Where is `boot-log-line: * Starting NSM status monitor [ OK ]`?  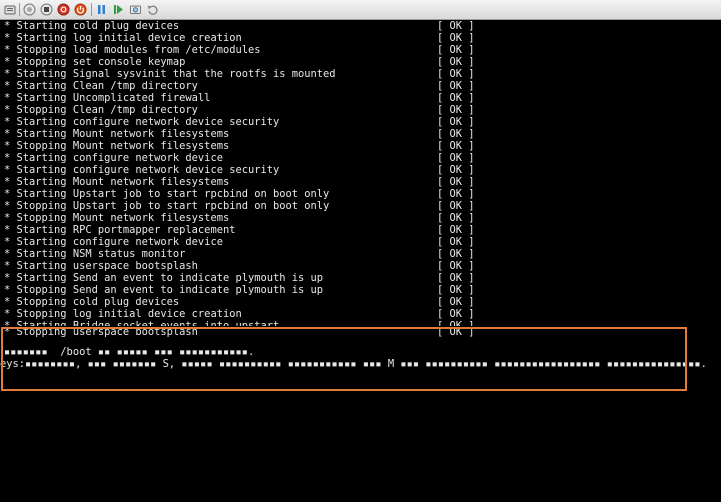
boot-log-line: * Starting NSM status monitor [ OK ] is located at coordinates (362, 254).